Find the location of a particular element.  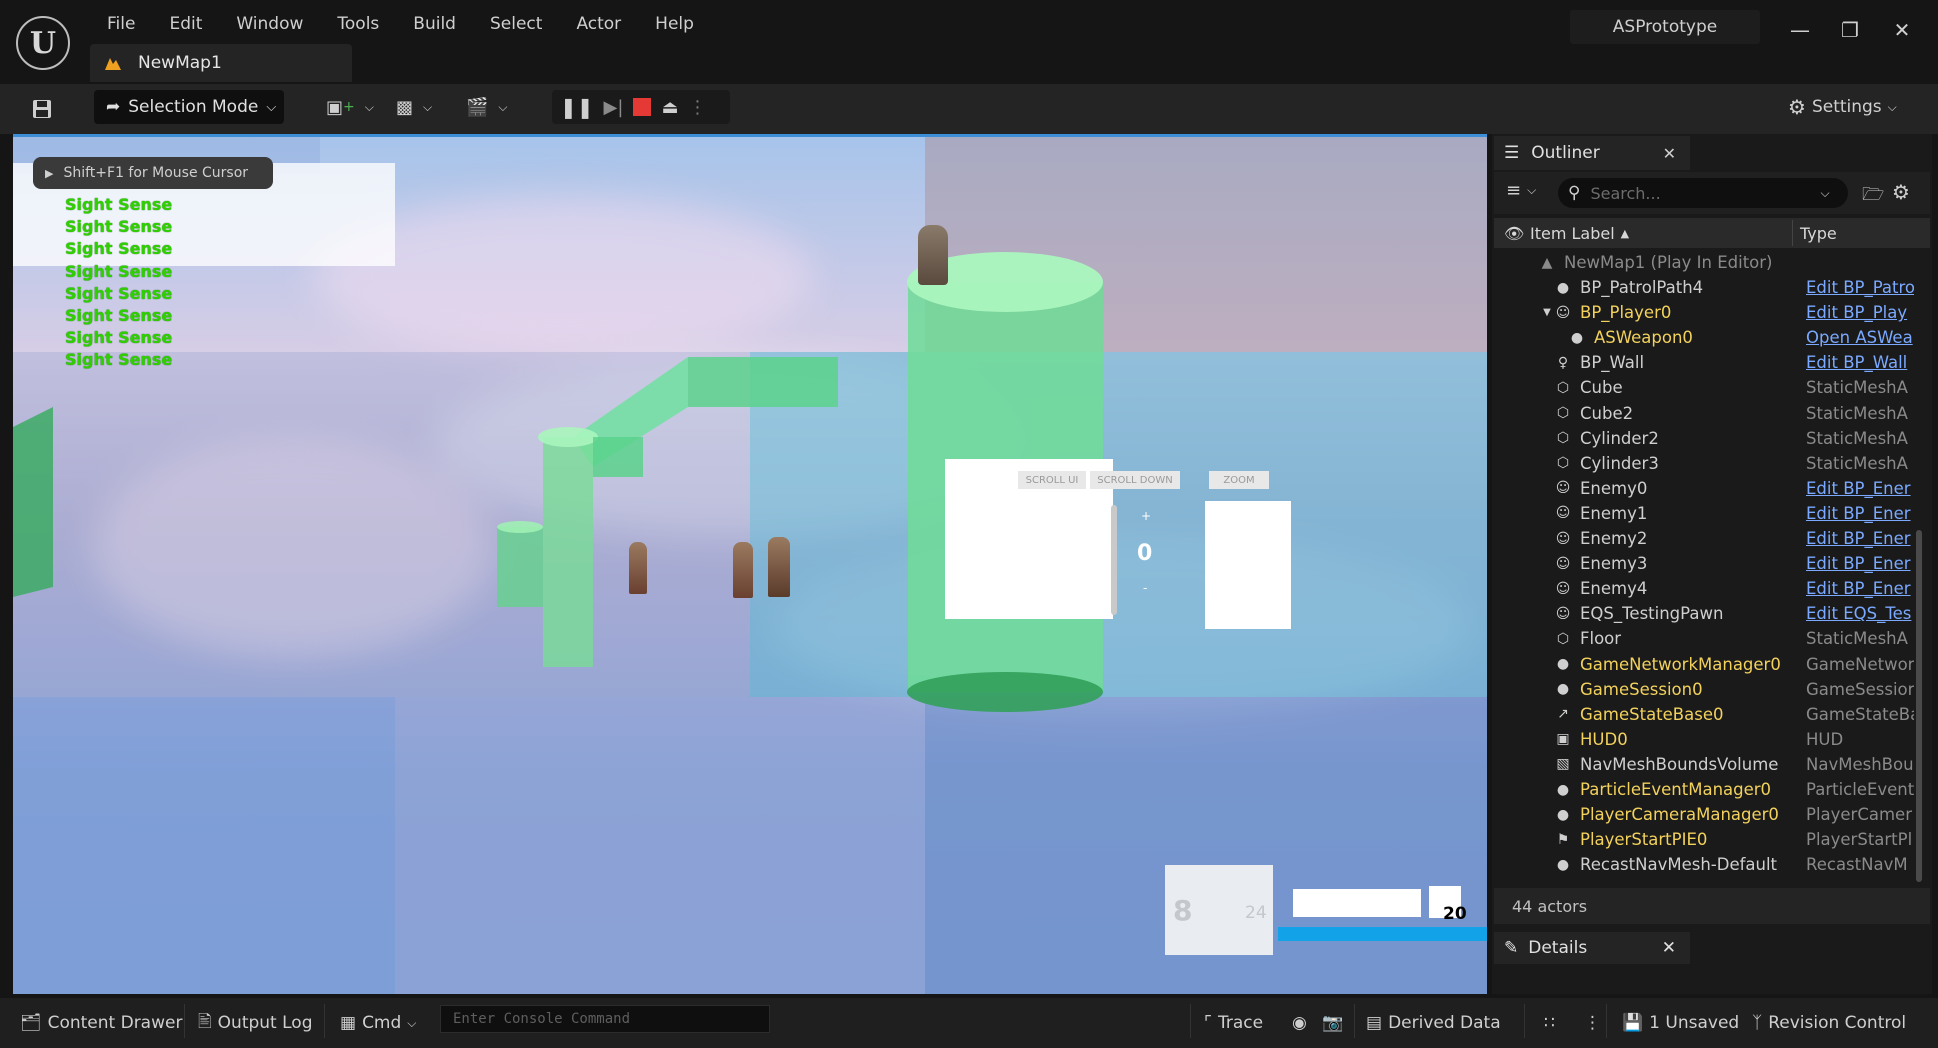

zoom-button: ZOOM is located at coordinates (1239, 480).